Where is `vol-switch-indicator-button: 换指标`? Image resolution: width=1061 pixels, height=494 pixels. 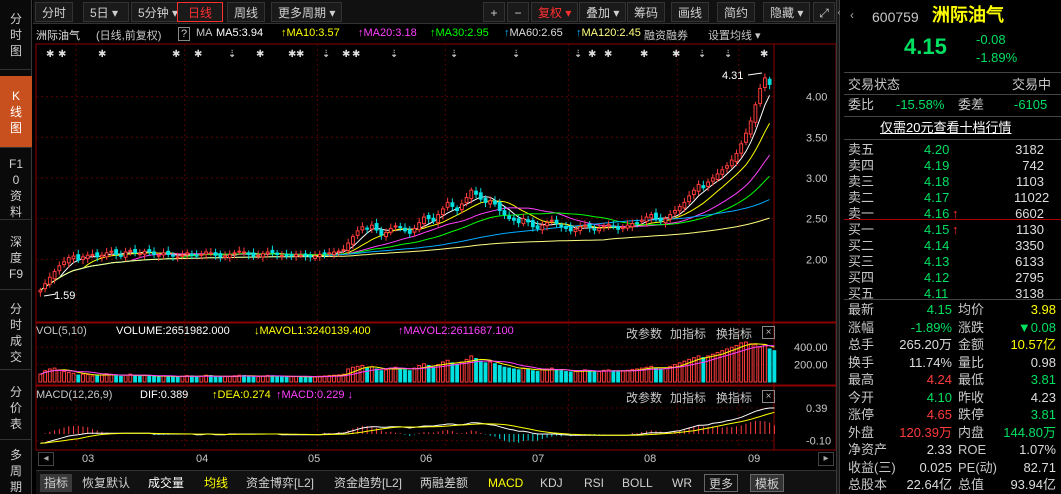 vol-switch-indicator-button: 换指标 is located at coordinates (734, 333).